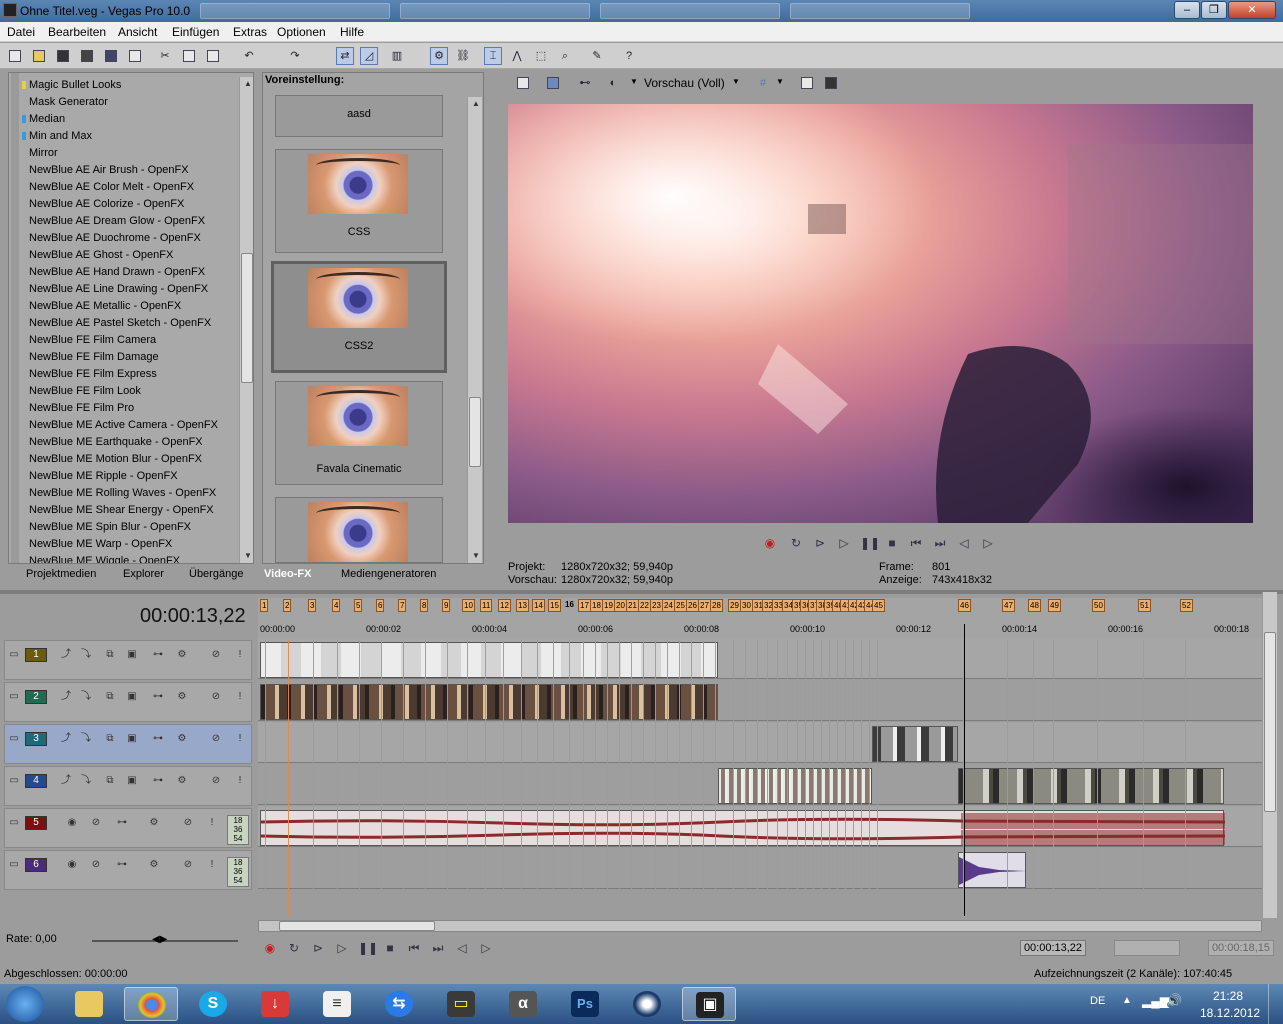 Image resolution: width=1283 pixels, height=1024 pixels. Describe the element at coordinates (1275, 1004) in the screenshot. I see `show-desktop-button` at that location.